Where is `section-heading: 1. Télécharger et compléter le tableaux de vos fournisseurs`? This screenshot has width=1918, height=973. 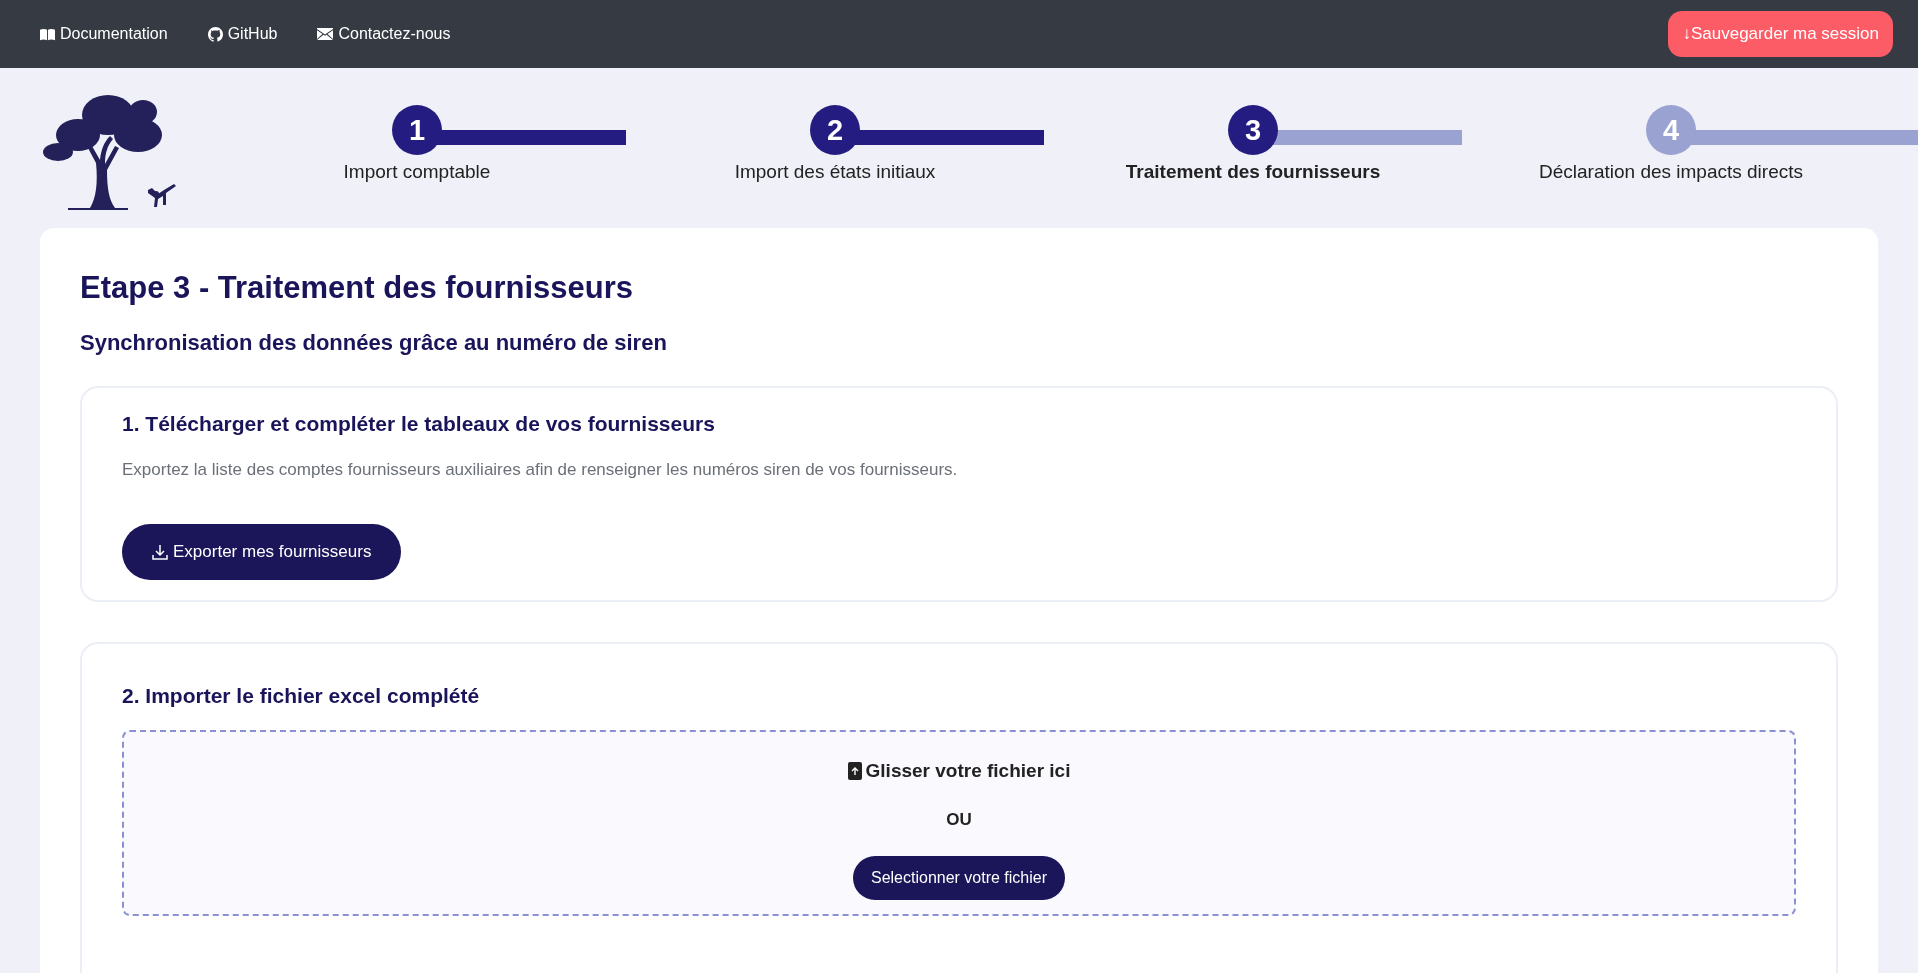 section-heading: 1. Télécharger et compléter le tableaux de vos fournisseurs is located at coordinates (418, 424).